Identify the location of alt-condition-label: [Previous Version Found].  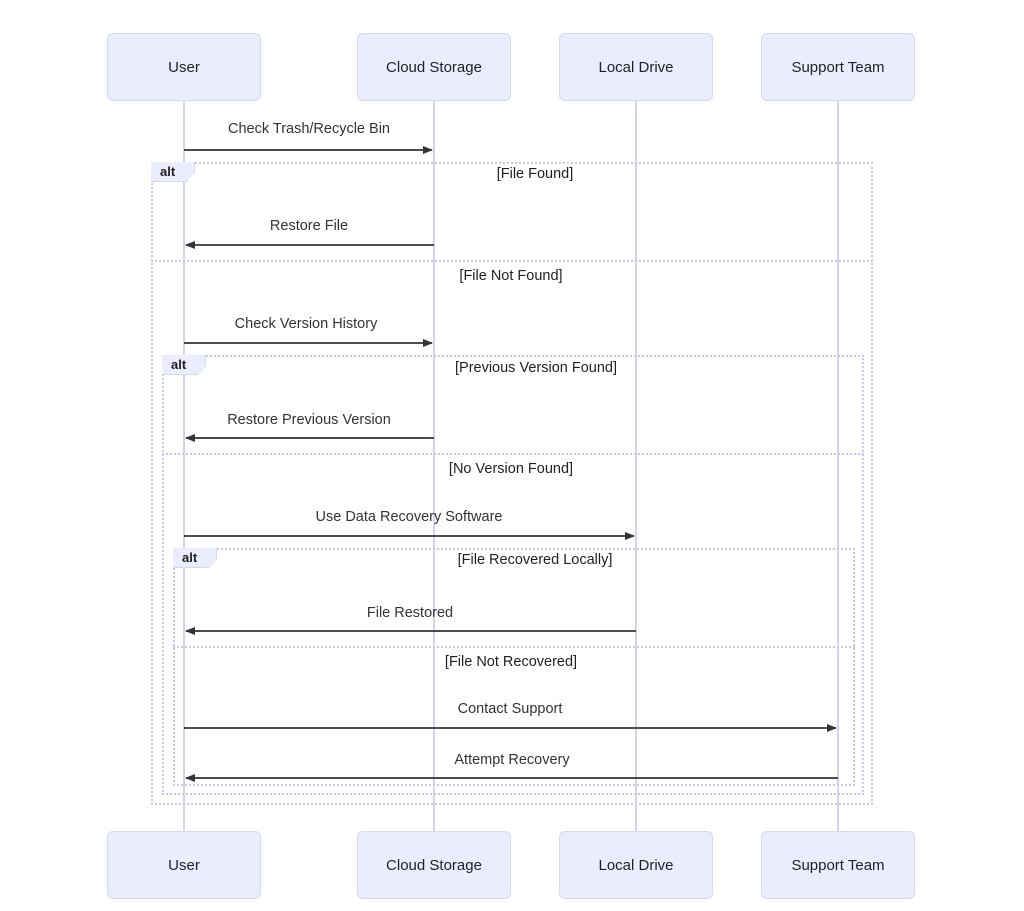
(536, 368).